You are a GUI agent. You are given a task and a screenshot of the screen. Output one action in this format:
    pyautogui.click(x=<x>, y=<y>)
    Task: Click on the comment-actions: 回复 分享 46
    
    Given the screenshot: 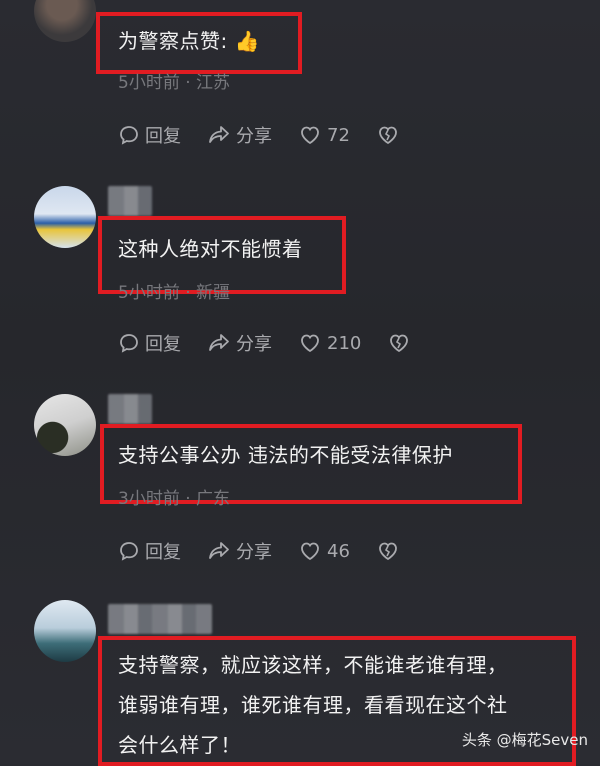 What is the action you would take?
    pyautogui.click(x=274, y=551)
    